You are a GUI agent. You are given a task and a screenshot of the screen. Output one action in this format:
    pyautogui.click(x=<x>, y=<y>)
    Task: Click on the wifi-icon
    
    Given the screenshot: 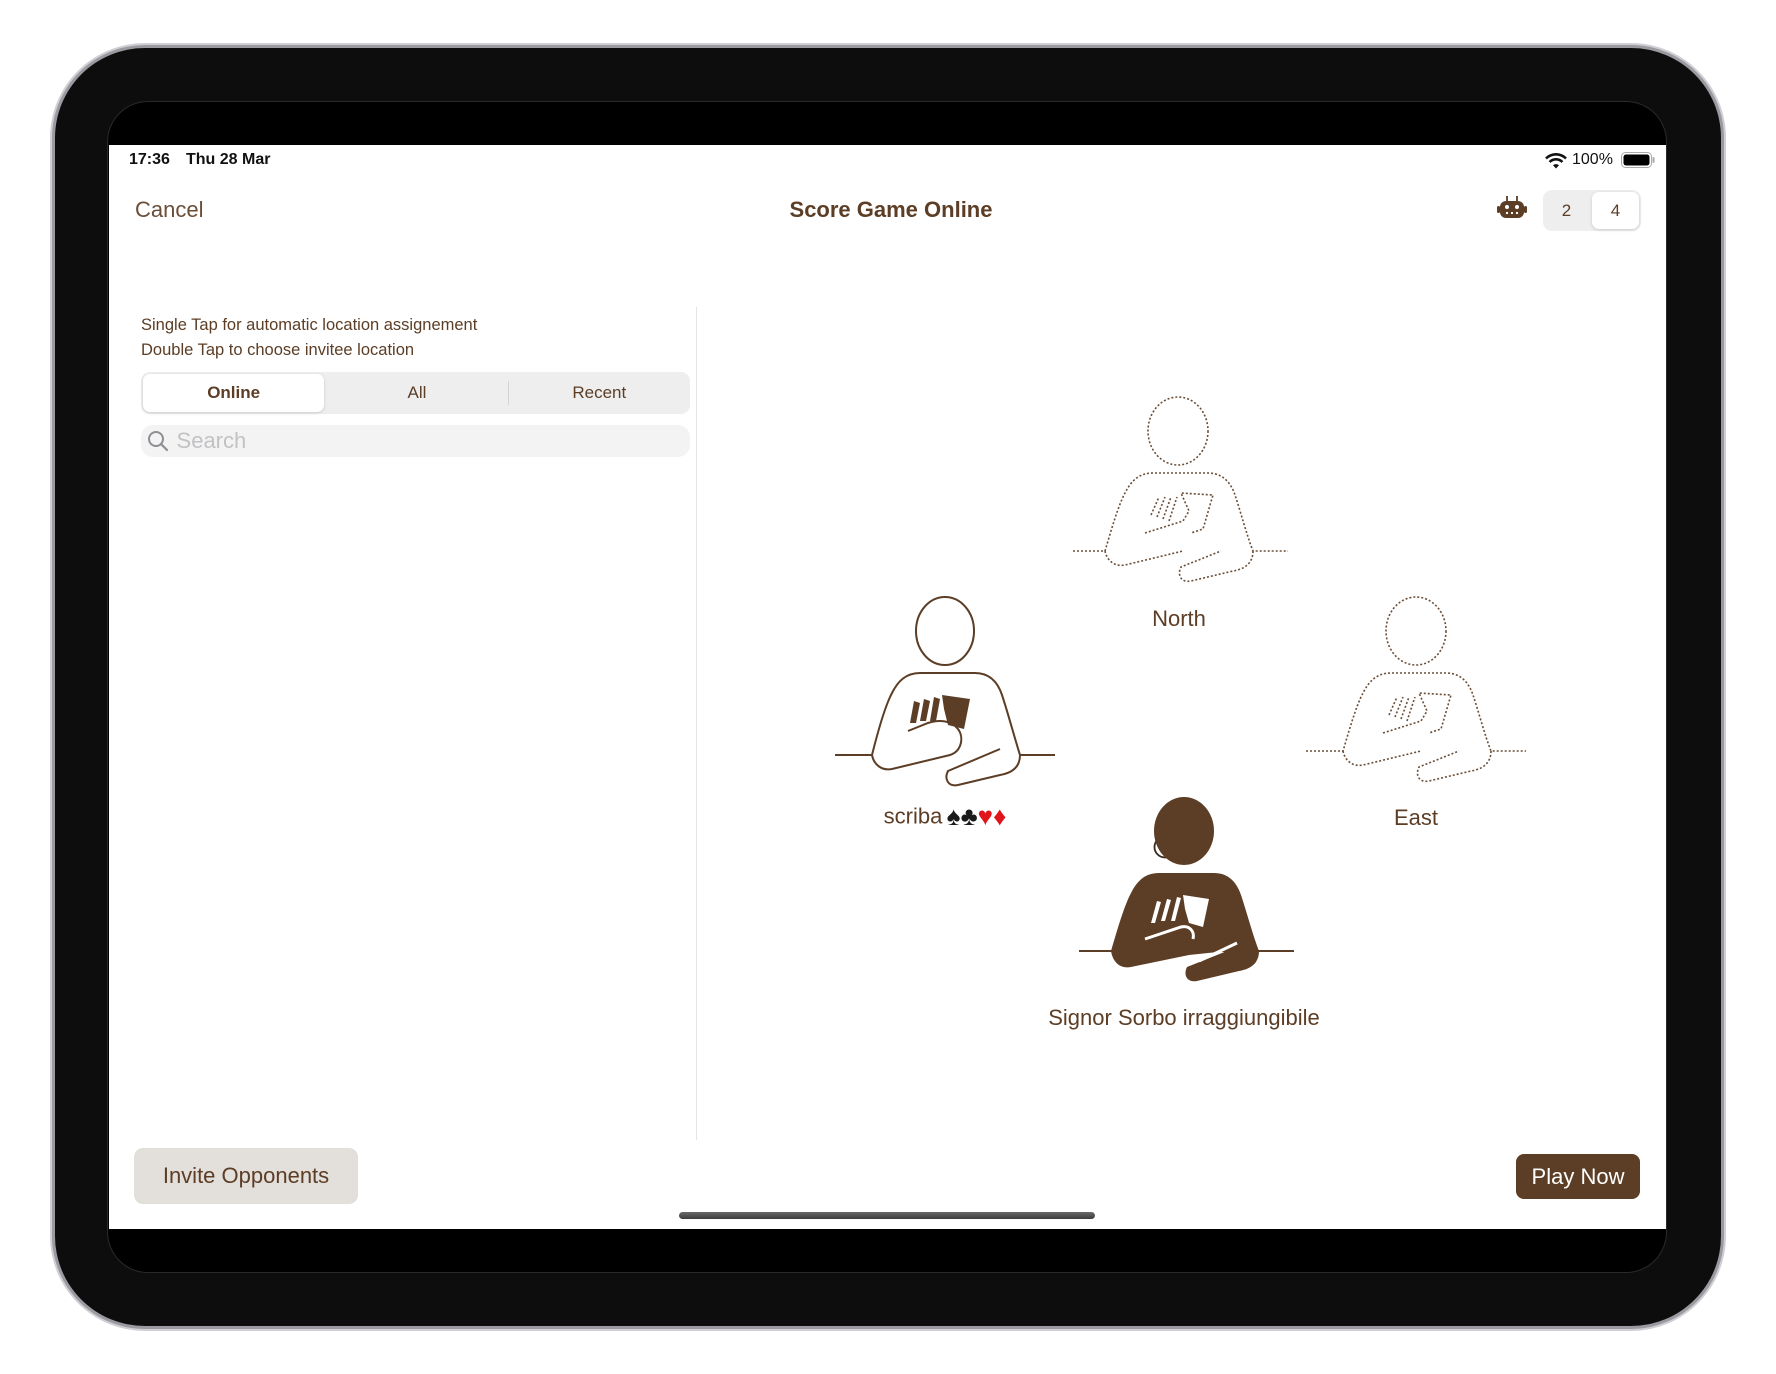 What is the action you would take?
    pyautogui.click(x=1556, y=161)
    